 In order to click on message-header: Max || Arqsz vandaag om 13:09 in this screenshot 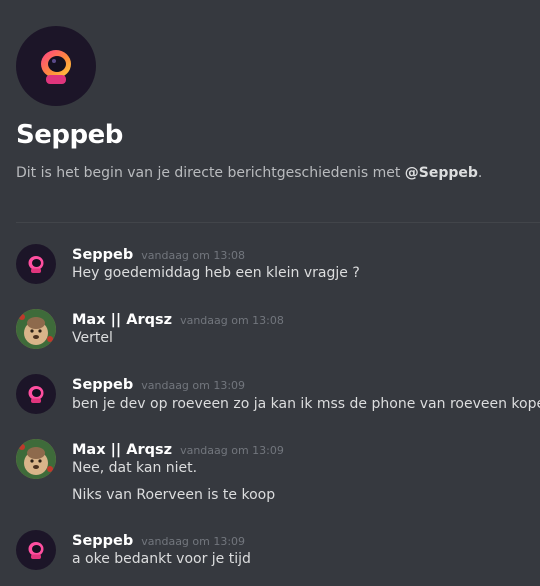, I will do `click(178, 448)`.